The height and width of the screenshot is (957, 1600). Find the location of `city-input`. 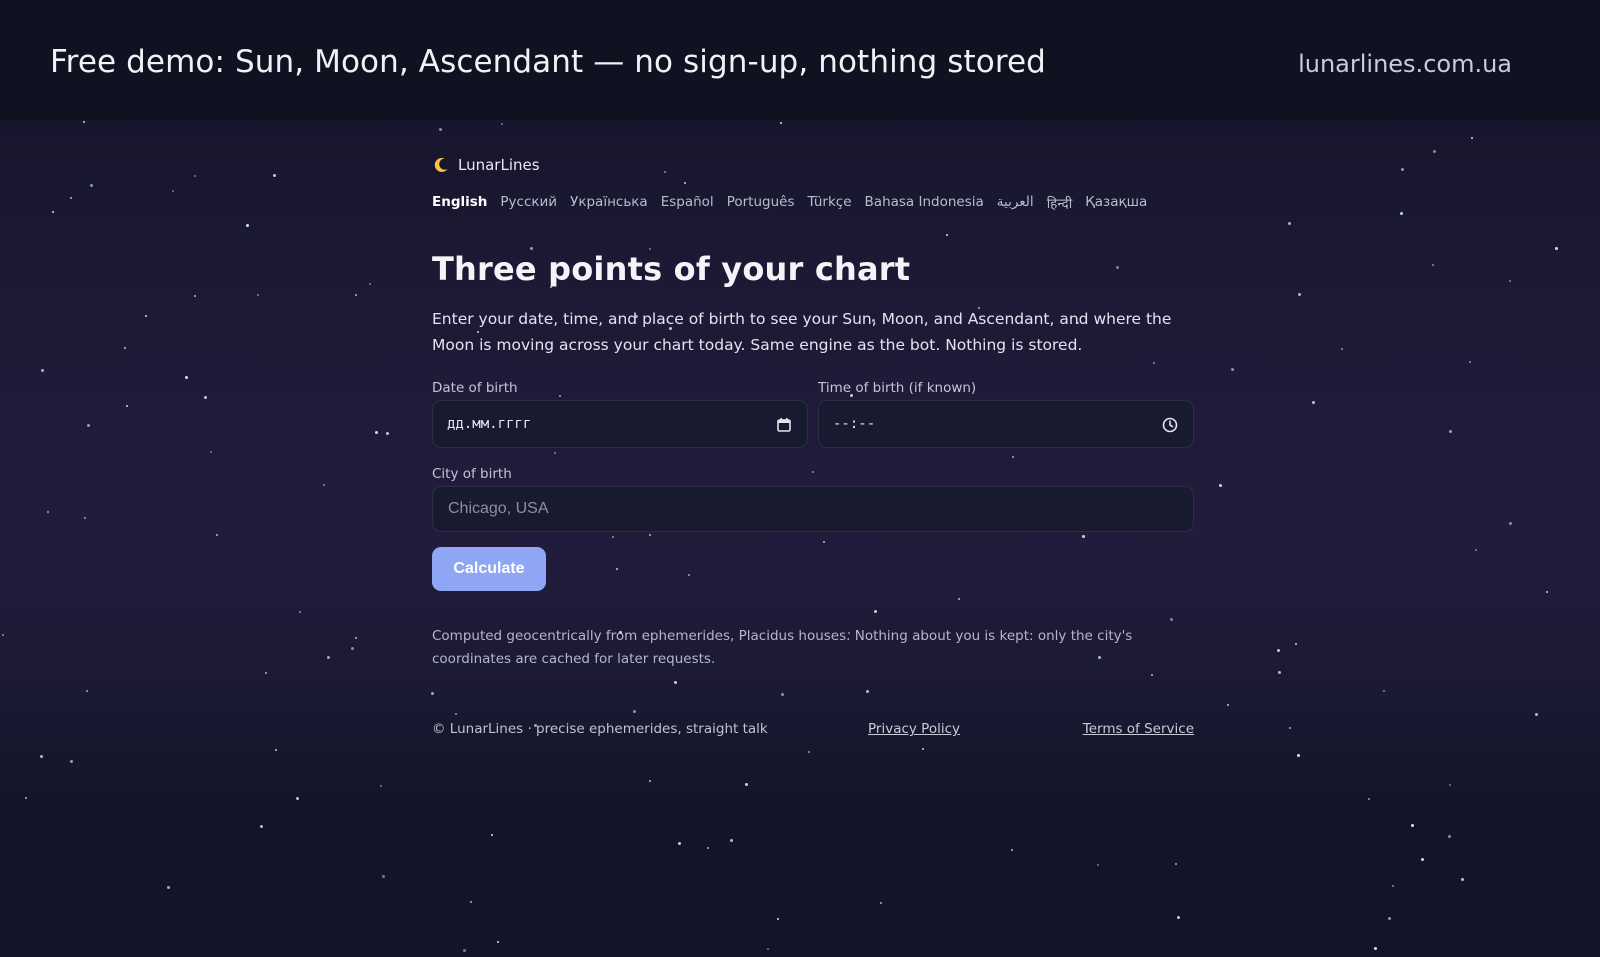

city-input is located at coordinates (813, 509).